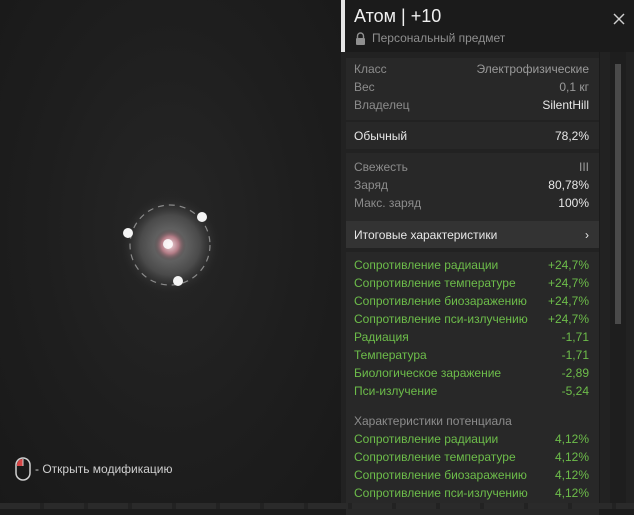 This screenshot has height=515, width=634. What do you see at coordinates (23, 469) in the screenshot?
I see `mouse-left-click-icon` at bounding box center [23, 469].